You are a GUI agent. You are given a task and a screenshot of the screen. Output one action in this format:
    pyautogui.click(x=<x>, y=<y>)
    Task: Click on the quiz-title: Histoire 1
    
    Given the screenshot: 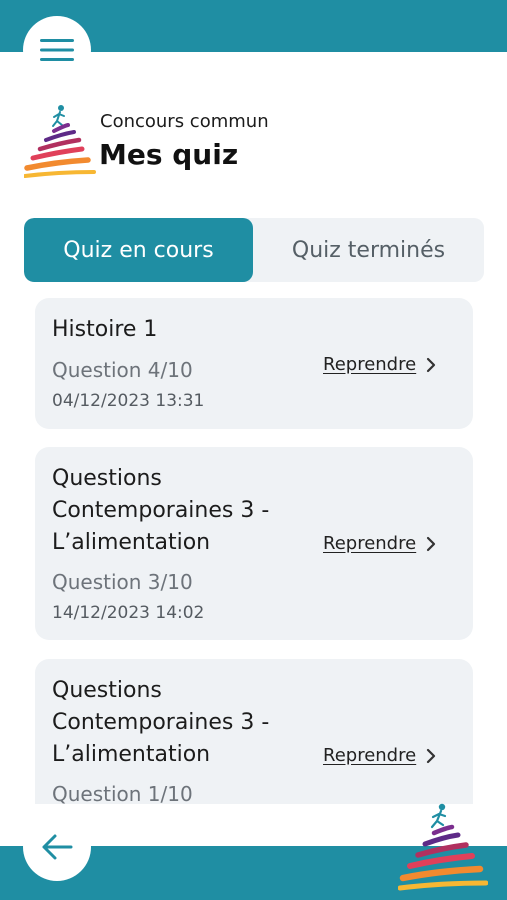 What is the action you would take?
    pyautogui.click(x=105, y=329)
    